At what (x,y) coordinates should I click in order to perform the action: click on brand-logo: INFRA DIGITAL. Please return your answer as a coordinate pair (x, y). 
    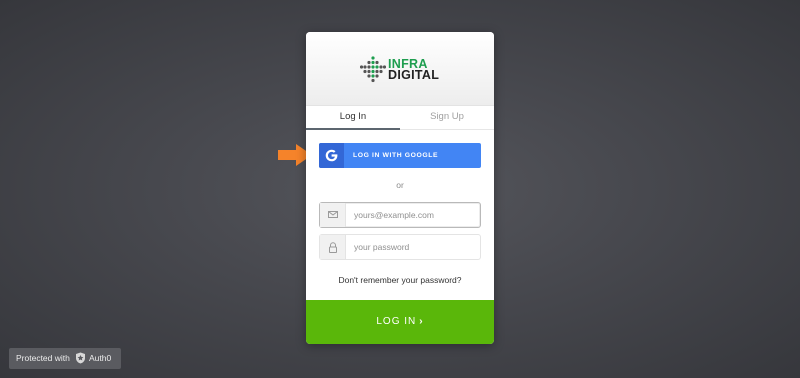
    Looking at the image, I should click on (401, 70).